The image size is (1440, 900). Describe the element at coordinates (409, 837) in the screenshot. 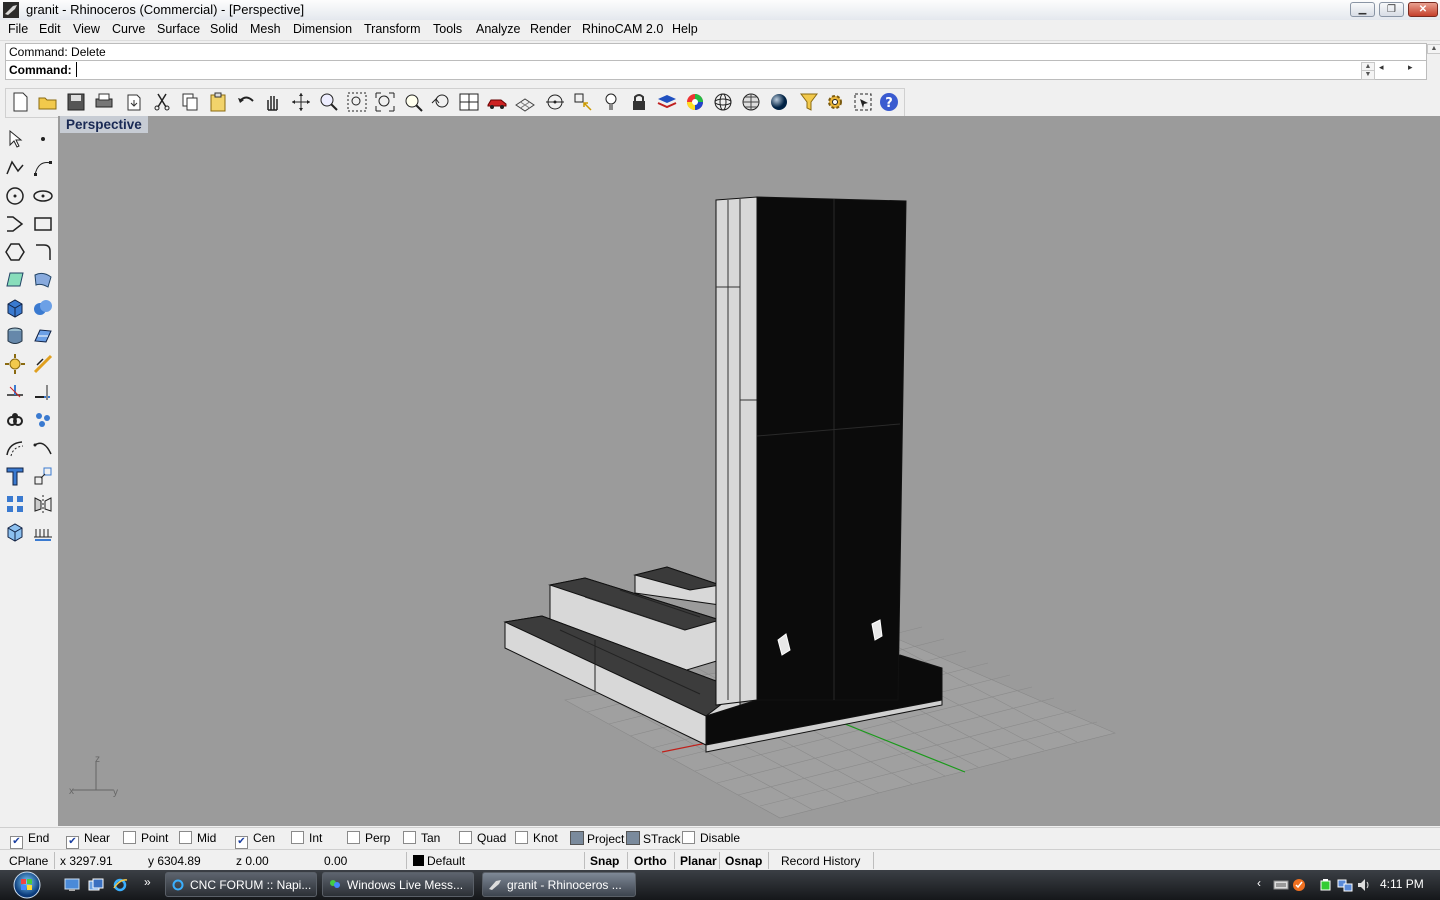

I see `osnap-tan-checkbox` at that location.